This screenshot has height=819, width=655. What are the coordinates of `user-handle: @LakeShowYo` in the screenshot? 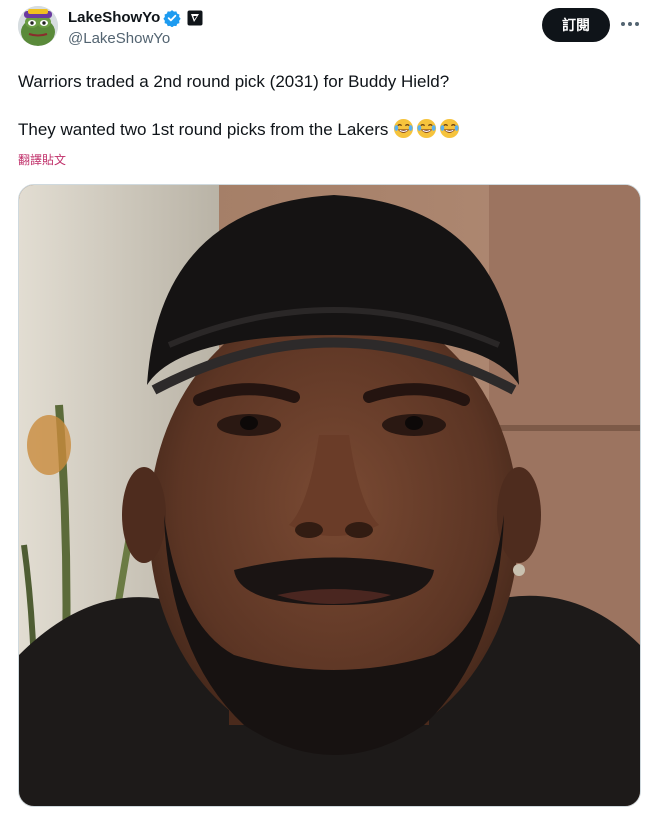 It's located at (135, 39).